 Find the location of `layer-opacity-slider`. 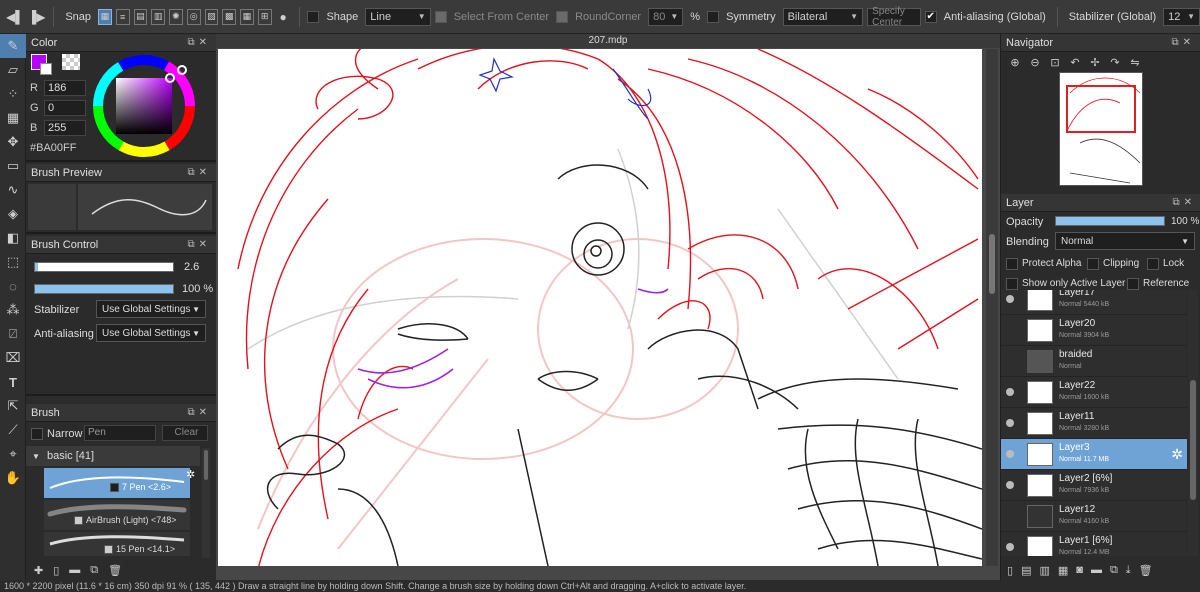

layer-opacity-slider is located at coordinates (1110, 221).